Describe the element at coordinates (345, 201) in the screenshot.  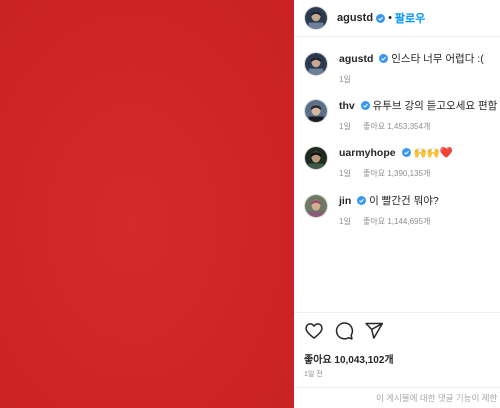
I see `comment-username: jin` at that location.